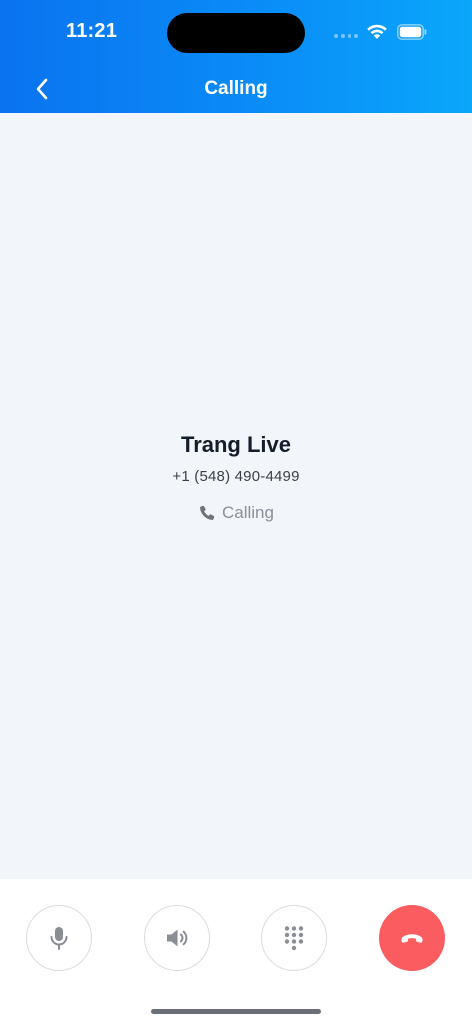  I want to click on speaker-button, so click(177, 938).